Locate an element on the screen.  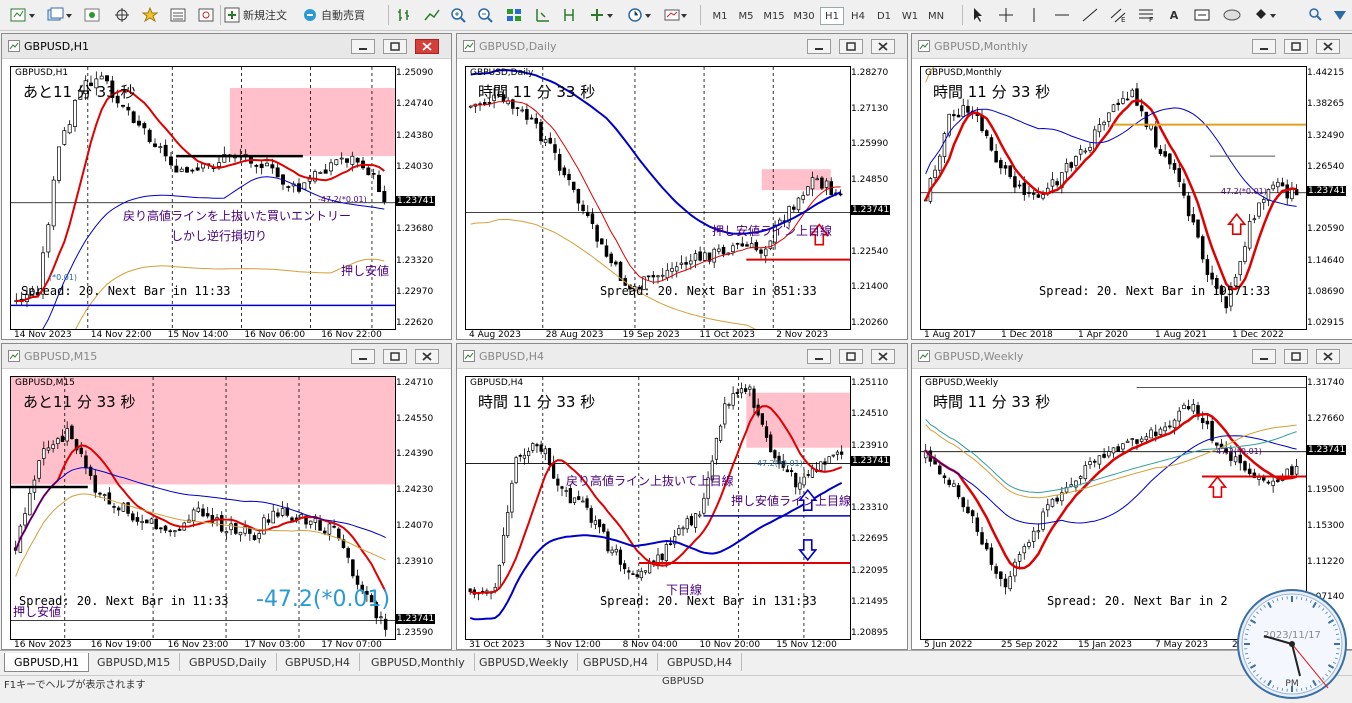
chart-tab: GBPUSD,H1 is located at coordinates (46, 662).